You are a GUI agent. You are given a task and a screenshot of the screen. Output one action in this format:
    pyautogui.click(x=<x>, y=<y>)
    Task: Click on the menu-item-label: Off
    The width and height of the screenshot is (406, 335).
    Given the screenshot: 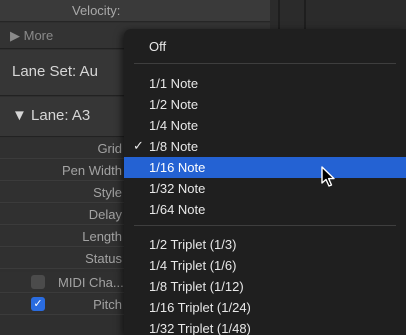 What is the action you would take?
    pyautogui.click(x=158, y=46)
    